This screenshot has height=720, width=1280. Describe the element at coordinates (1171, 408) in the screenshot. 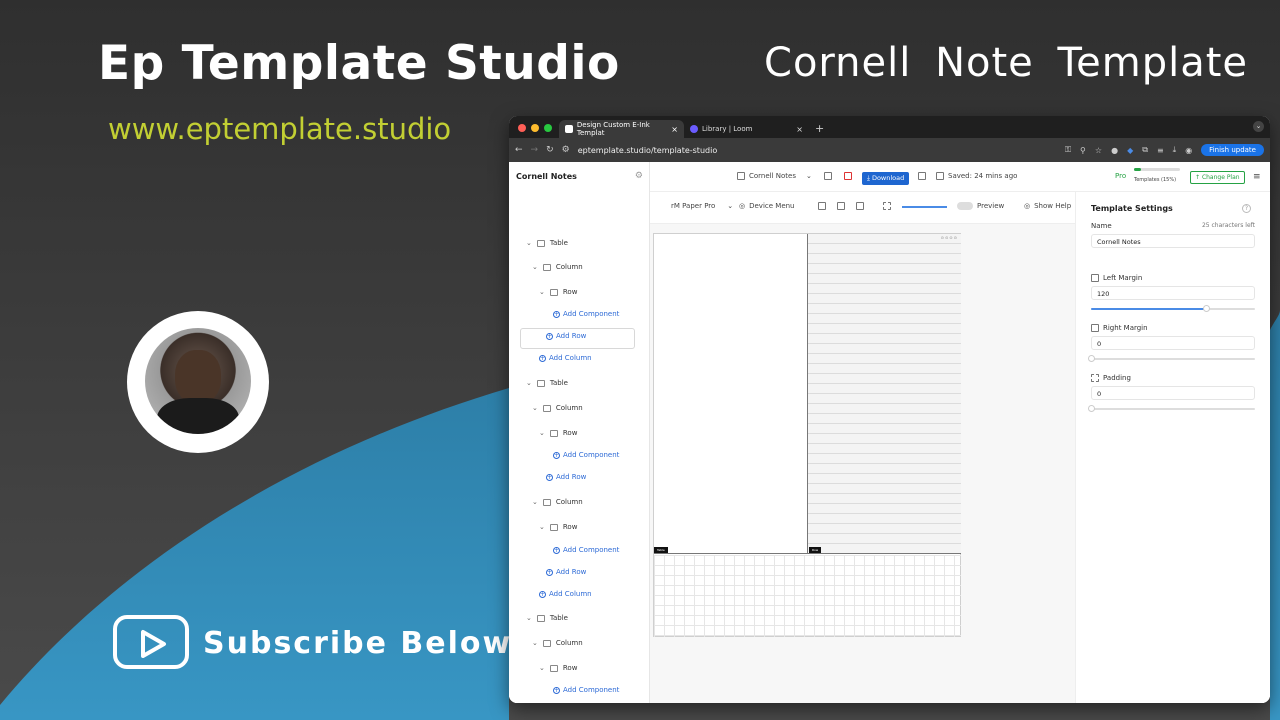

I see `padding-slider` at that location.